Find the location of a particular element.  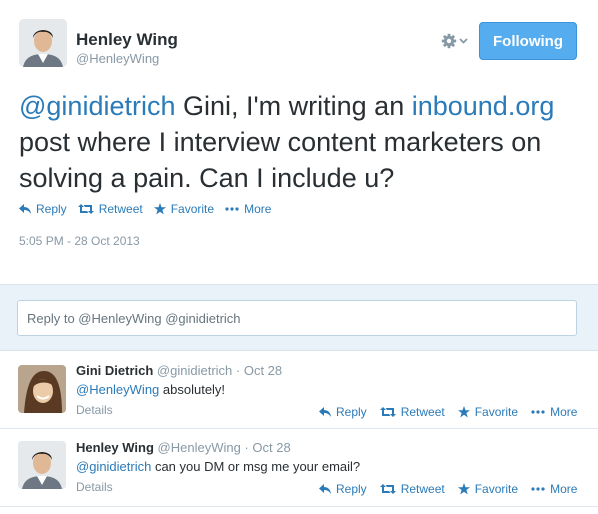

tweet-url-link: inbound.org is located at coordinates (483, 106).